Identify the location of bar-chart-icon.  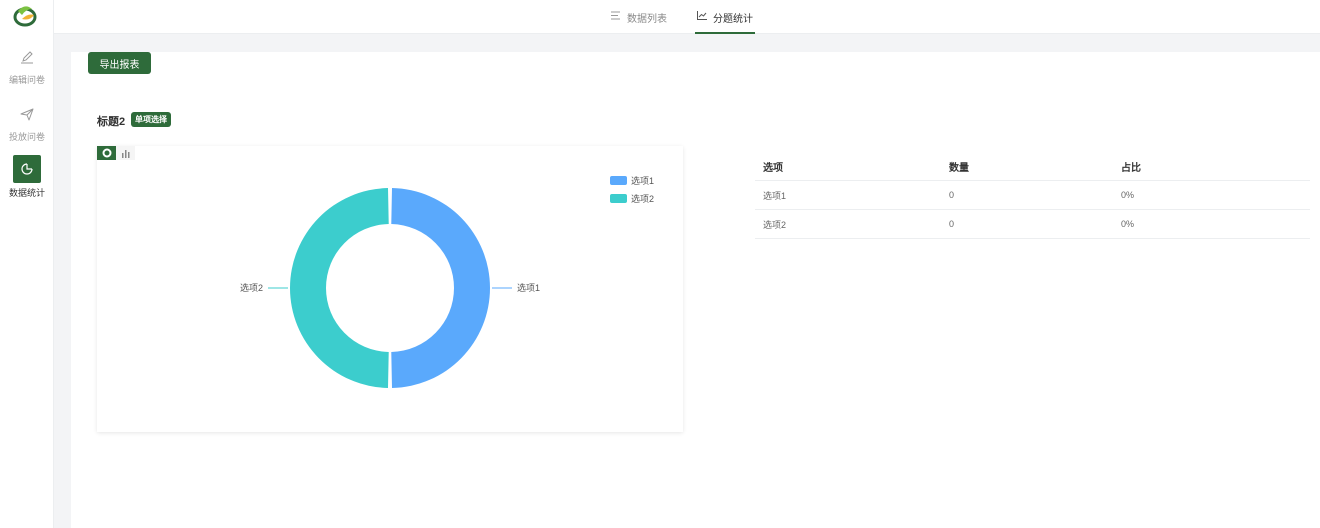
(125, 154).